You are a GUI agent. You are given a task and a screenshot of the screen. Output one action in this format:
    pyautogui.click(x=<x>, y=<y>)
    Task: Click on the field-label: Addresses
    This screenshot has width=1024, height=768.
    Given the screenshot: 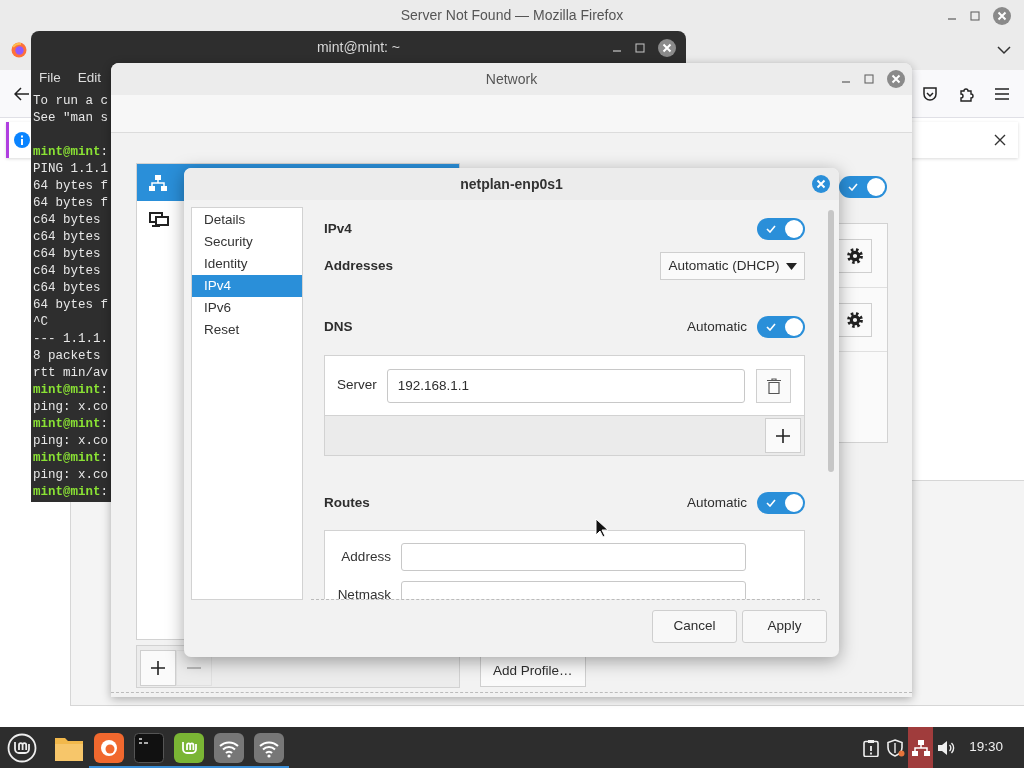 What is the action you would take?
    pyautogui.click(x=358, y=265)
    